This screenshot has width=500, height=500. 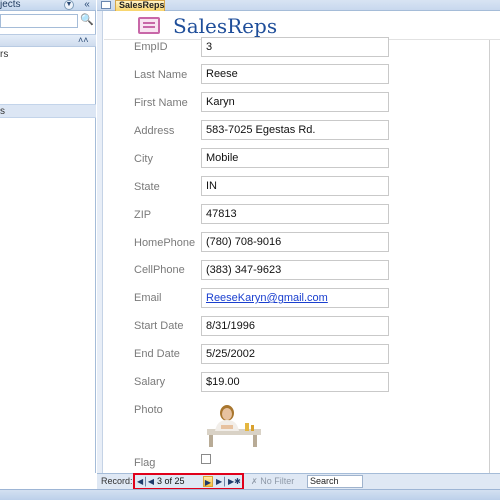 I want to click on highlight-annotation-box, so click(x=188, y=481).